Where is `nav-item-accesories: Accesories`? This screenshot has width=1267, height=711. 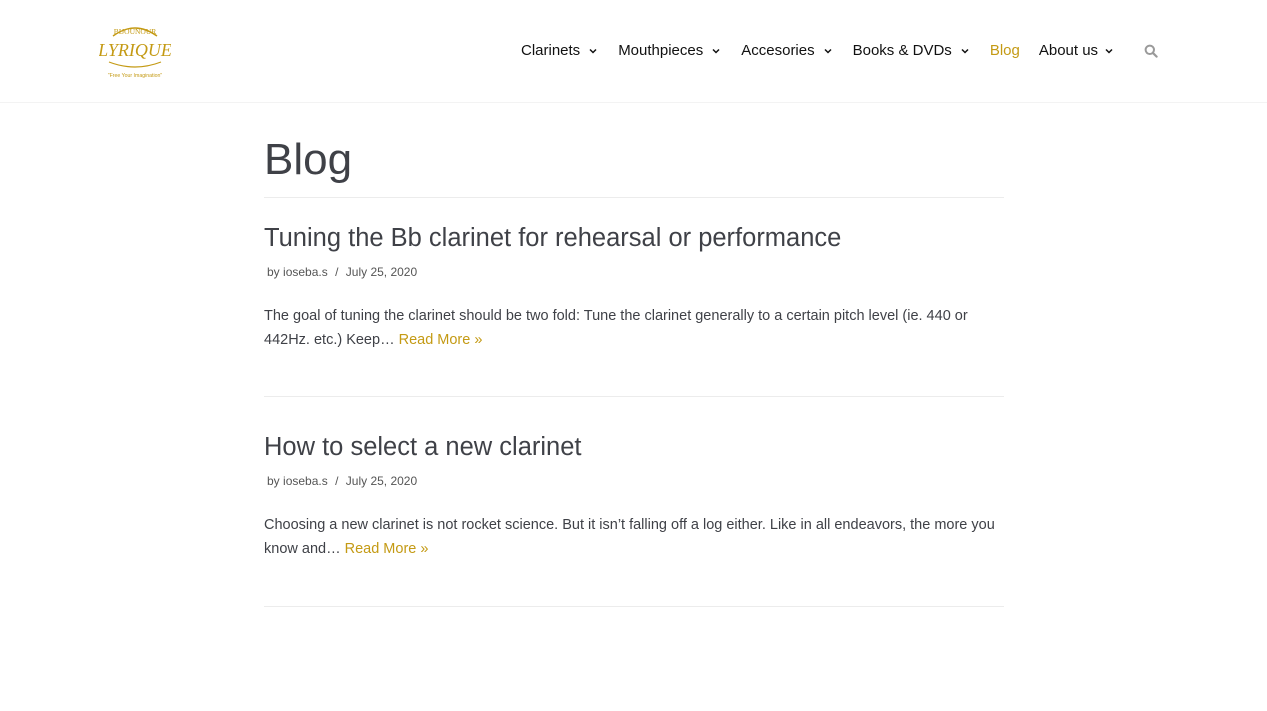 nav-item-accesories: Accesories is located at coordinates (786, 51).